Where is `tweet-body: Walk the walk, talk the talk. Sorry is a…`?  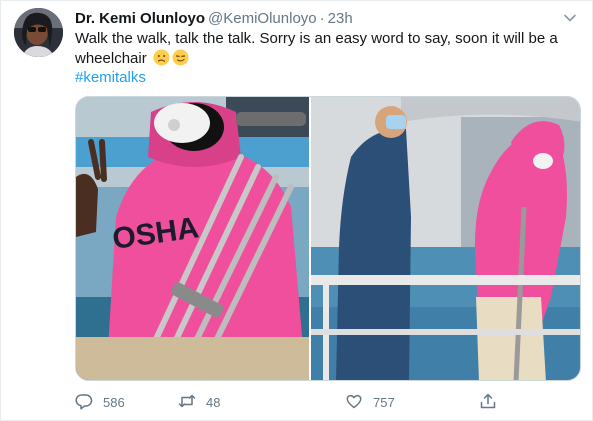 tweet-body: Walk the walk, talk the talk. Sorry is a… is located at coordinates (316, 48).